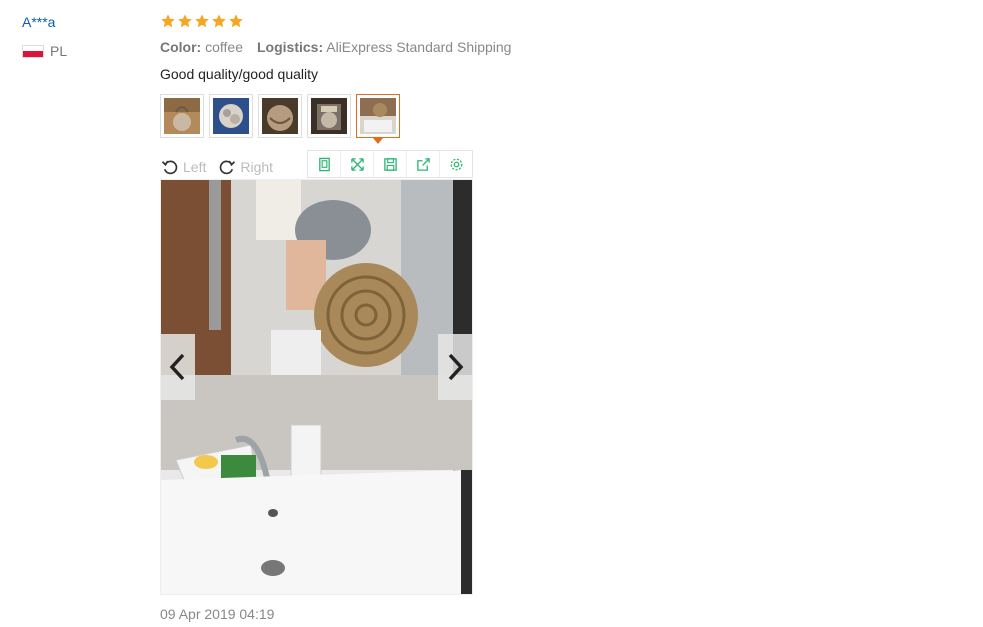 This screenshot has height=627, width=983. What do you see at coordinates (59, 51) in the screenshot?
I see `country-code: PL` at bounding box center [59, 51].